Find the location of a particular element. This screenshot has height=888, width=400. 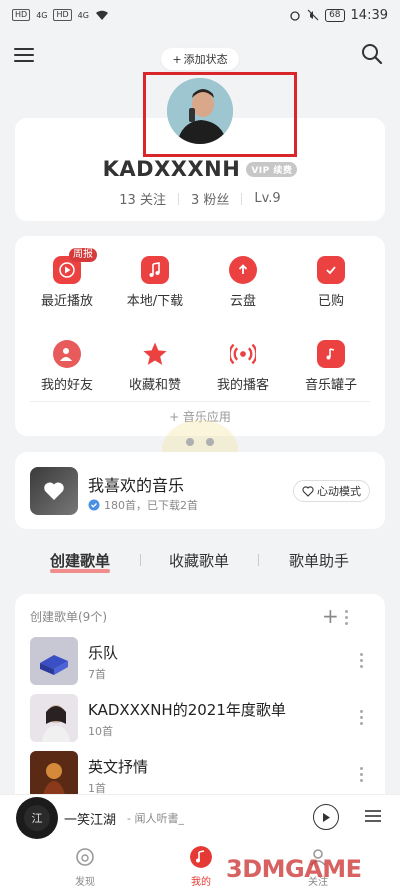

tab-label: 收藏歌单 is located at coordinates (199, 561).